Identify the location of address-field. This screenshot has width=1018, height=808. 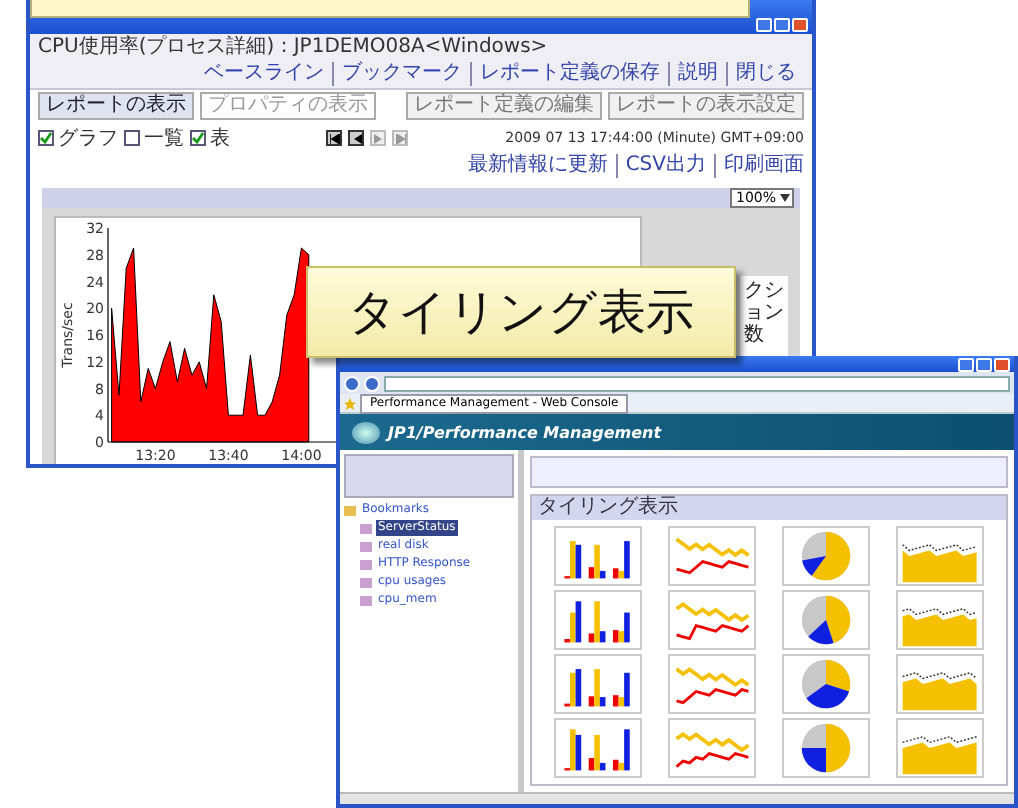
(697, 383).